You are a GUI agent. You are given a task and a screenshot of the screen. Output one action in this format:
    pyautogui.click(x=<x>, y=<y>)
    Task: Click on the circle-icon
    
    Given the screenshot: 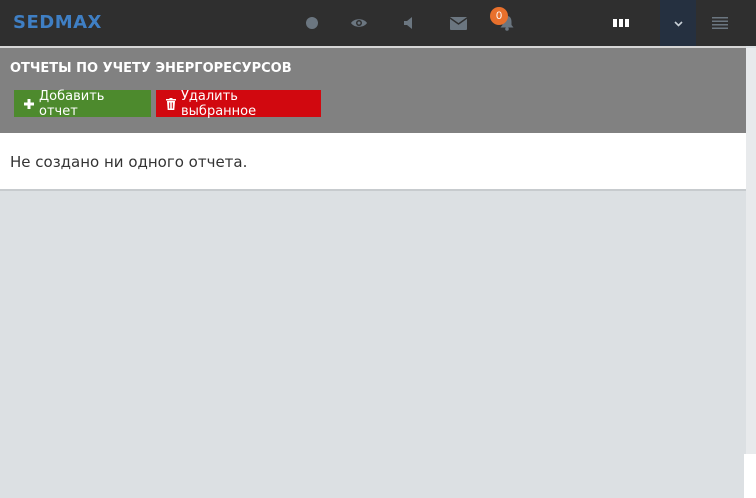 What is the action you would take?
    pyautogui.click(x=312, y=23)
    